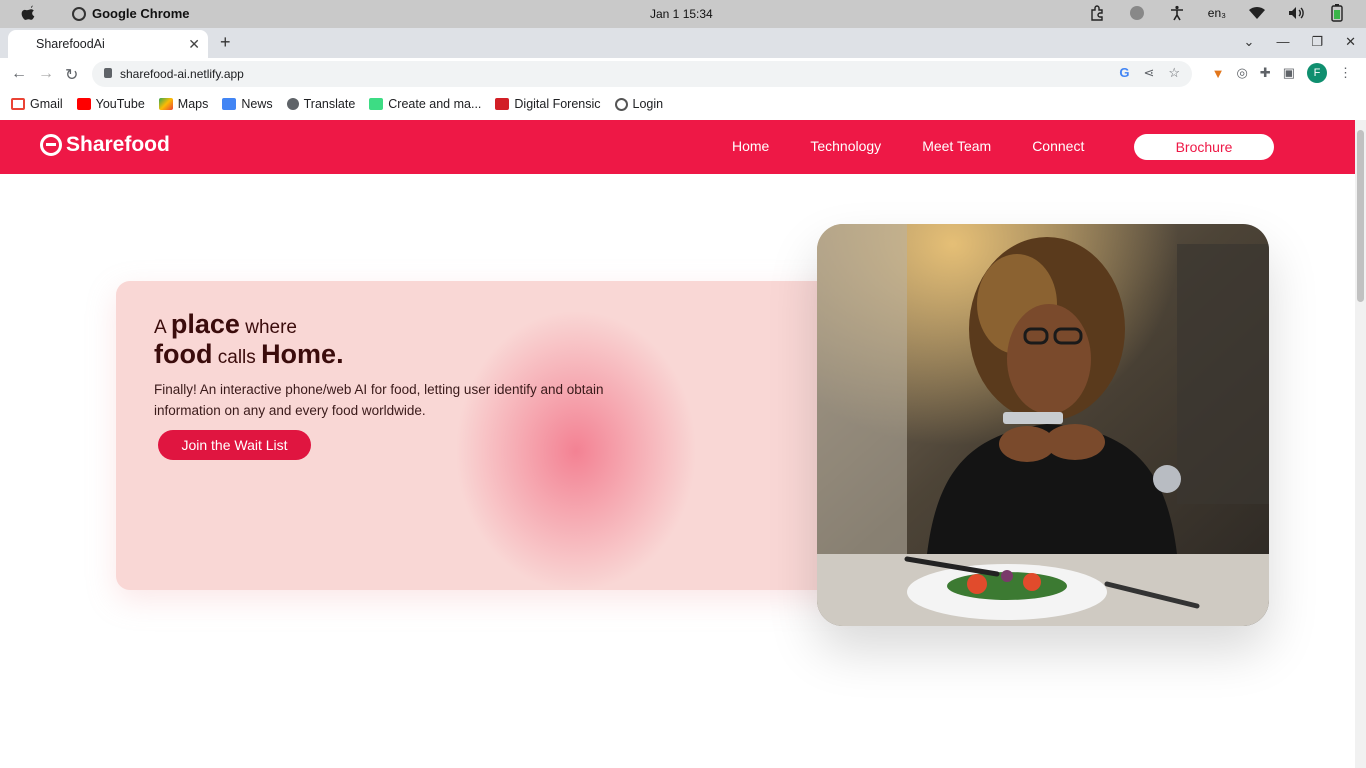  I want to click on sharefood-logo-icon, so click(51, 145).